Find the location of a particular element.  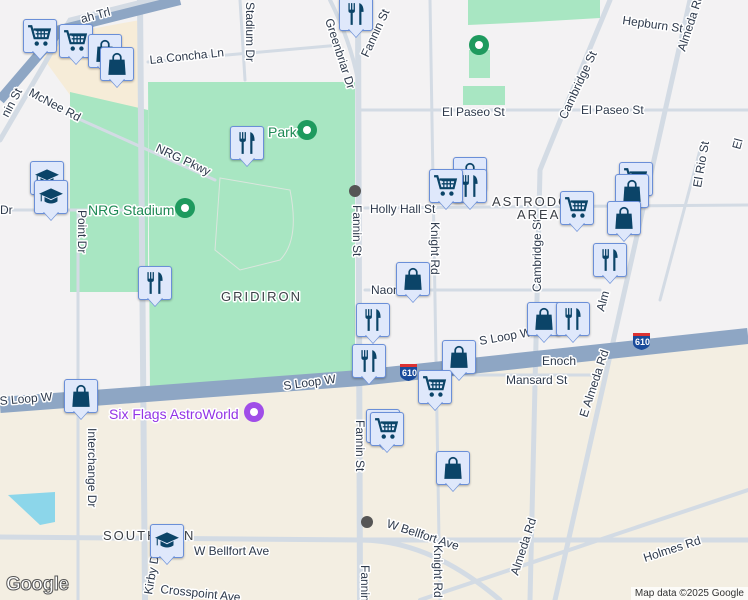

area-label-gridiron: GRIDIRON is located at coordinates (261, 296).